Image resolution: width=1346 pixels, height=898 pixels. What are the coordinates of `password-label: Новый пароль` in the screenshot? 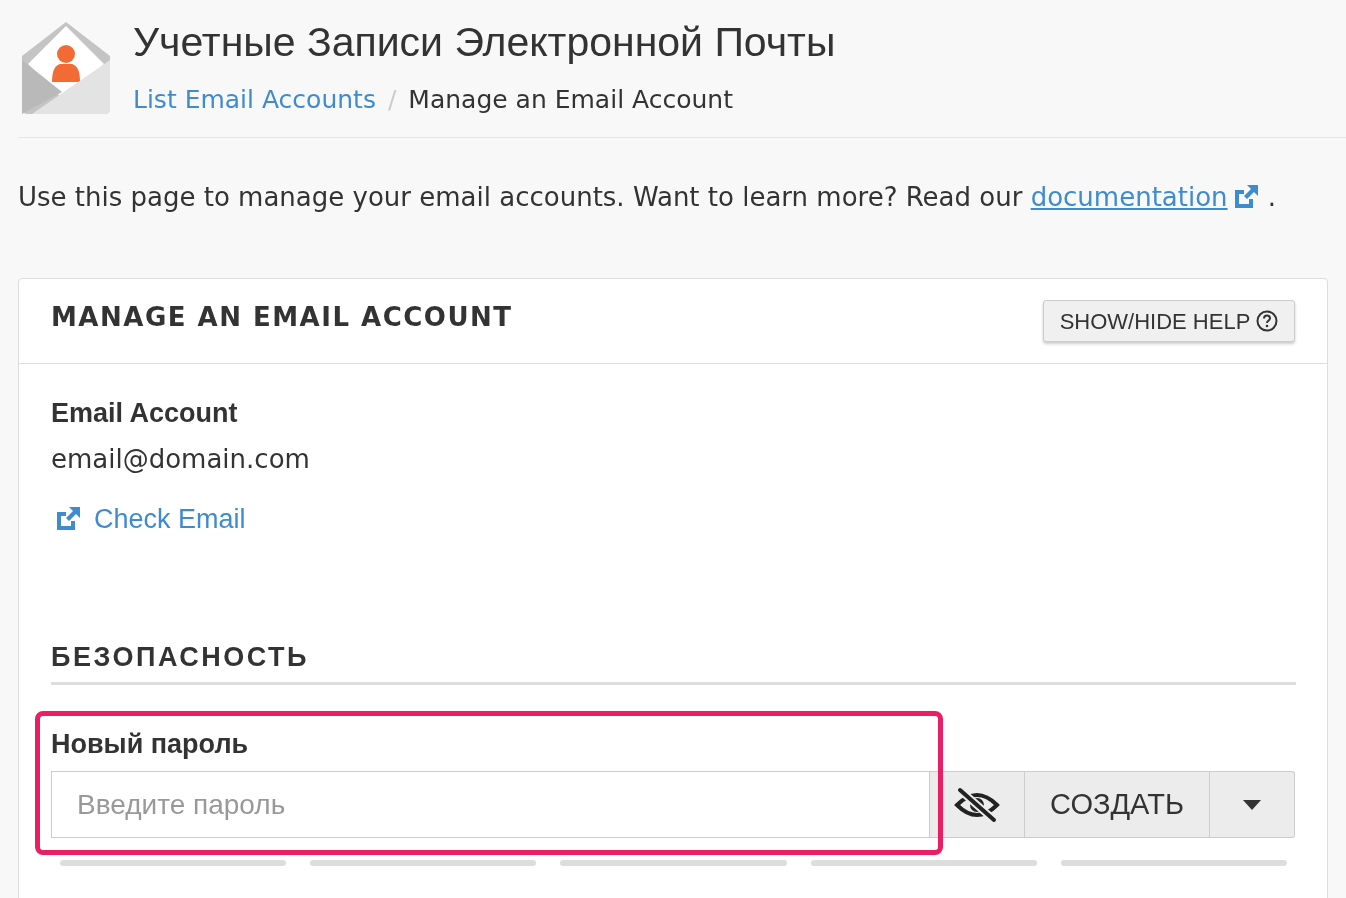 It's located at (150, 744).